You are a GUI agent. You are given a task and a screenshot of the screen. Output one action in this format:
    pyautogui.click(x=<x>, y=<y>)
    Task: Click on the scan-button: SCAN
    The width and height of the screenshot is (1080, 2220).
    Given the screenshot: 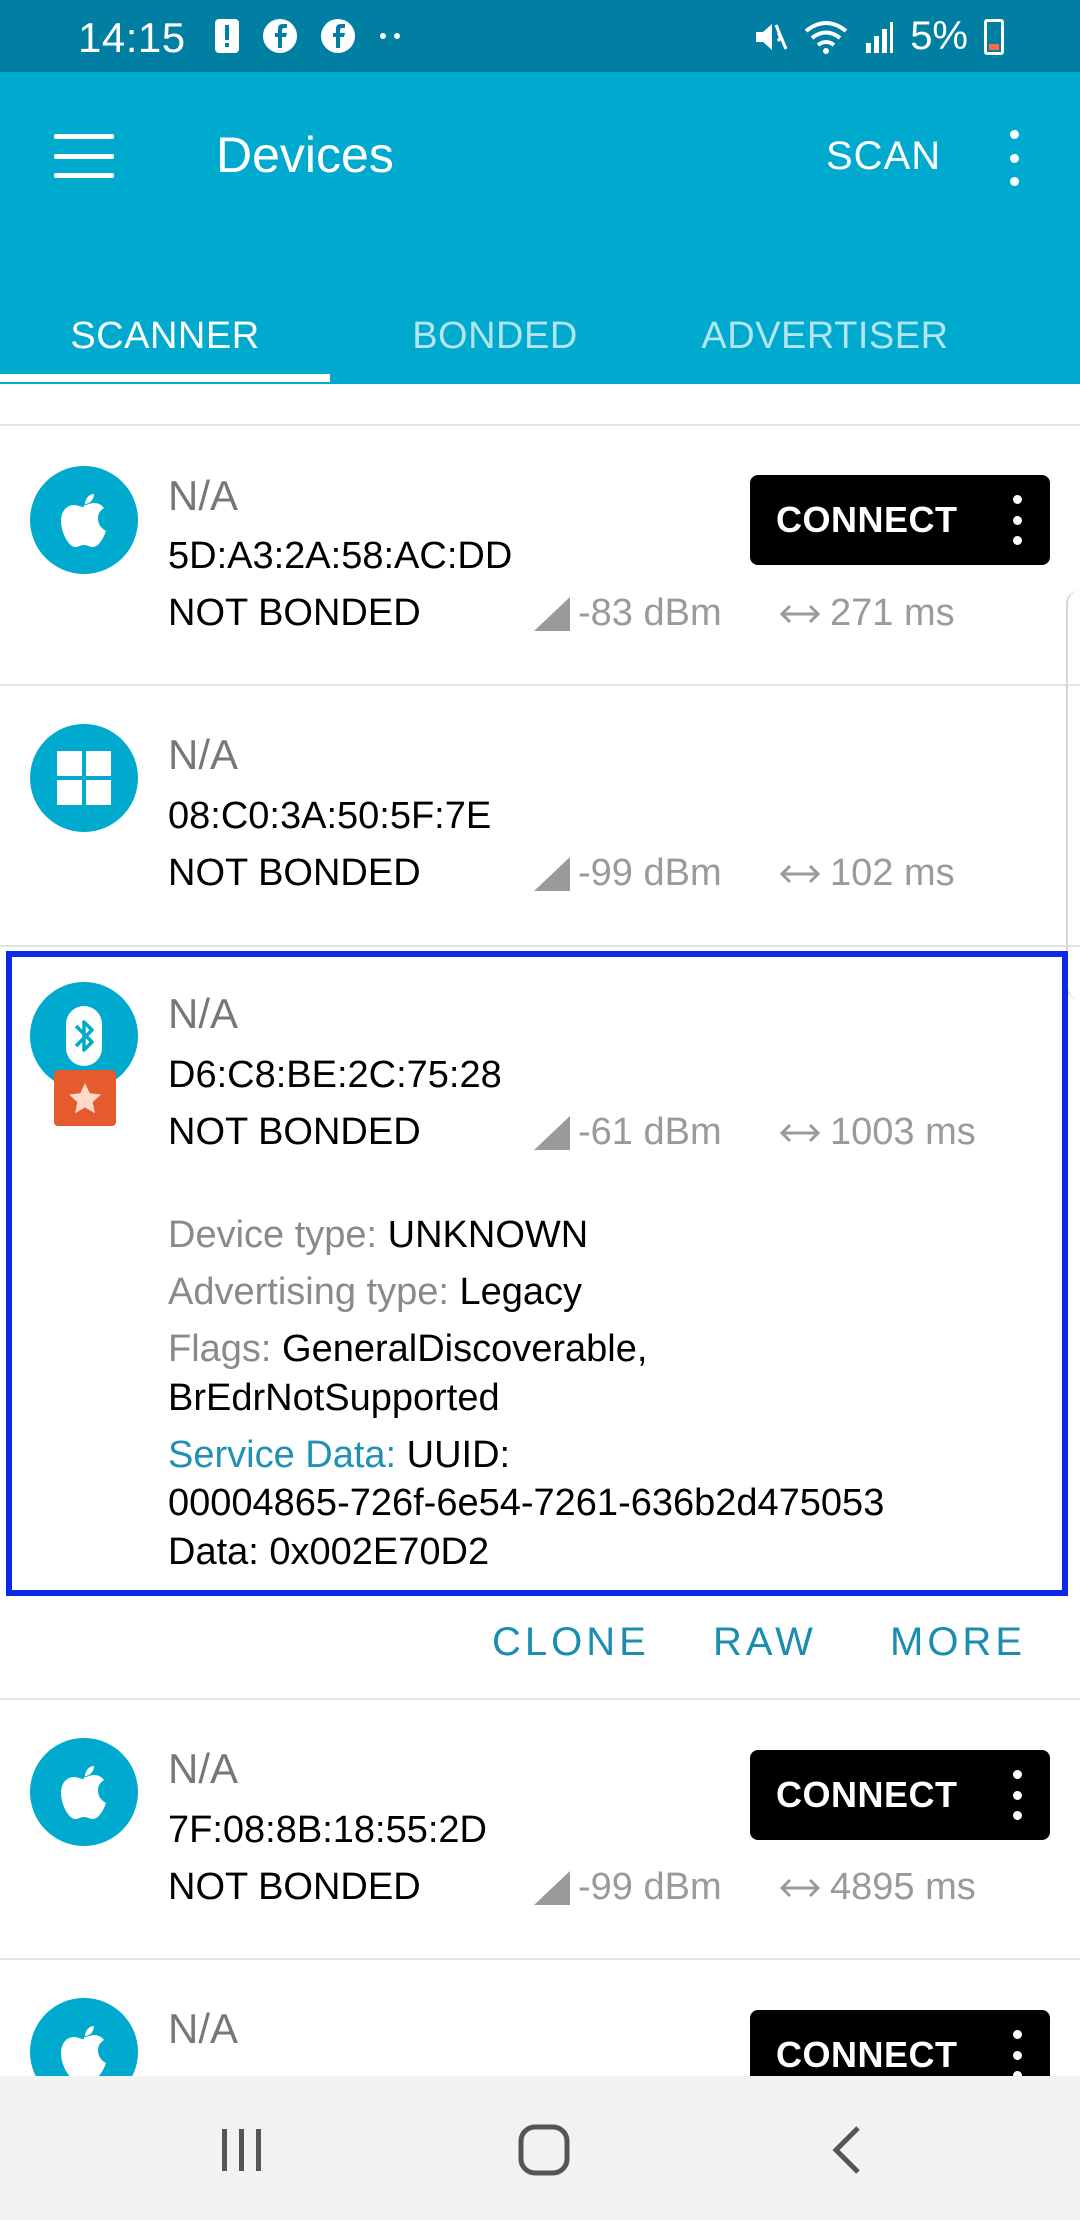 What is the action you would take?
    pyautogui.click(x=883, y=156)
    